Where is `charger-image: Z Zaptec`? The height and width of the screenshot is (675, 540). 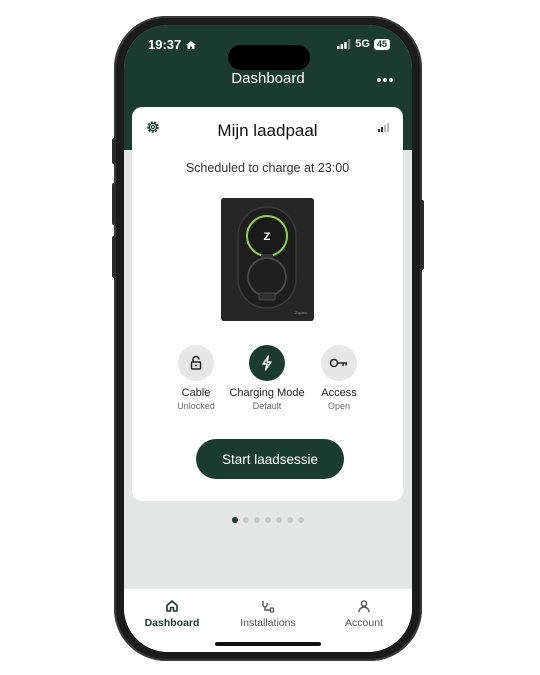 charger-image: Z Zaptec is located at coordinates (267, 259).